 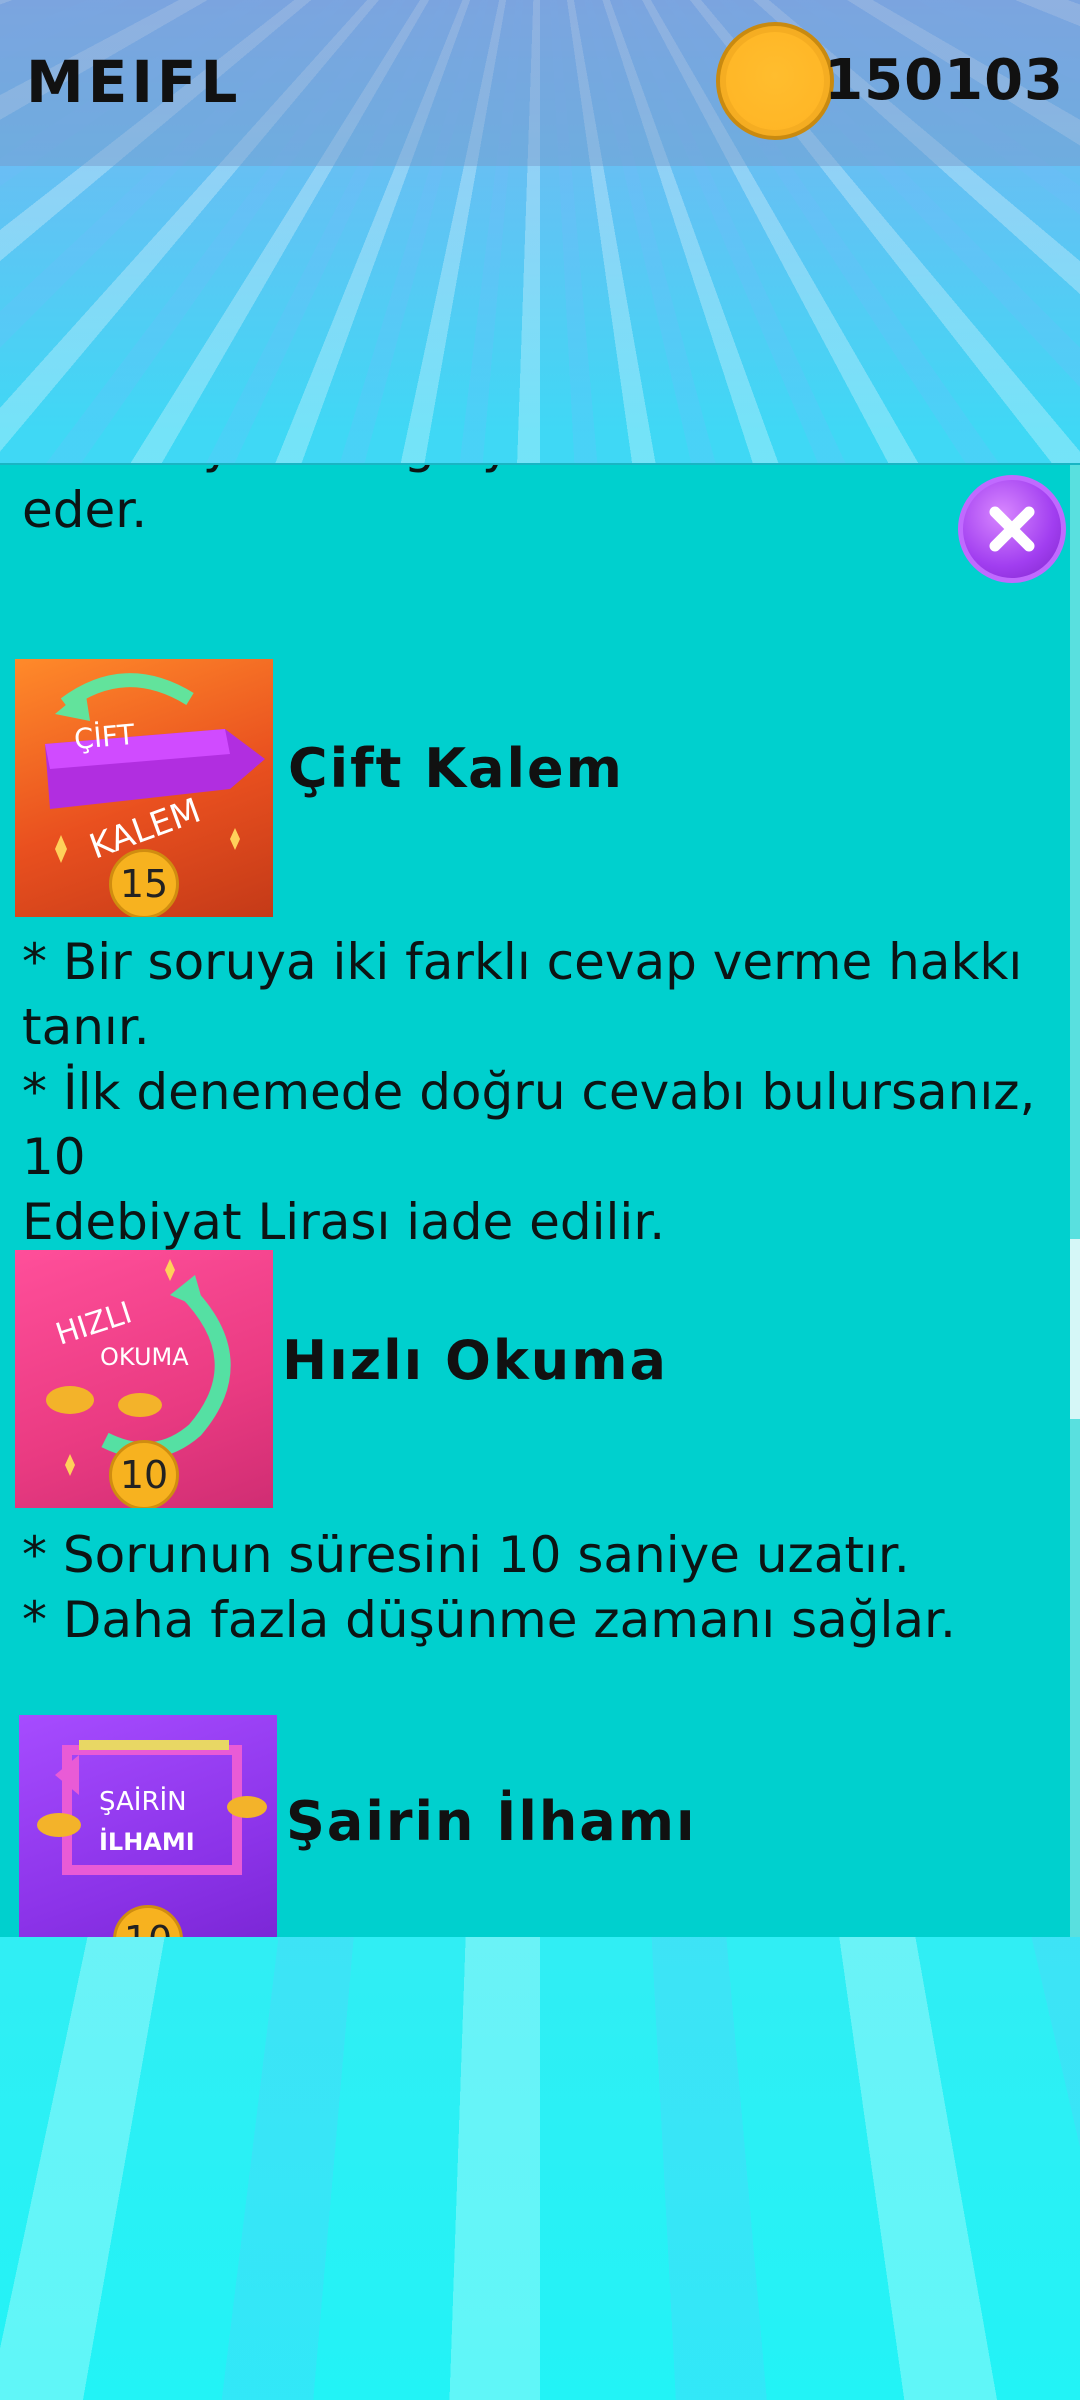 I want to click on cift-kalem-image: ÇİFT KALEM 15, so click(x=144, y=788).